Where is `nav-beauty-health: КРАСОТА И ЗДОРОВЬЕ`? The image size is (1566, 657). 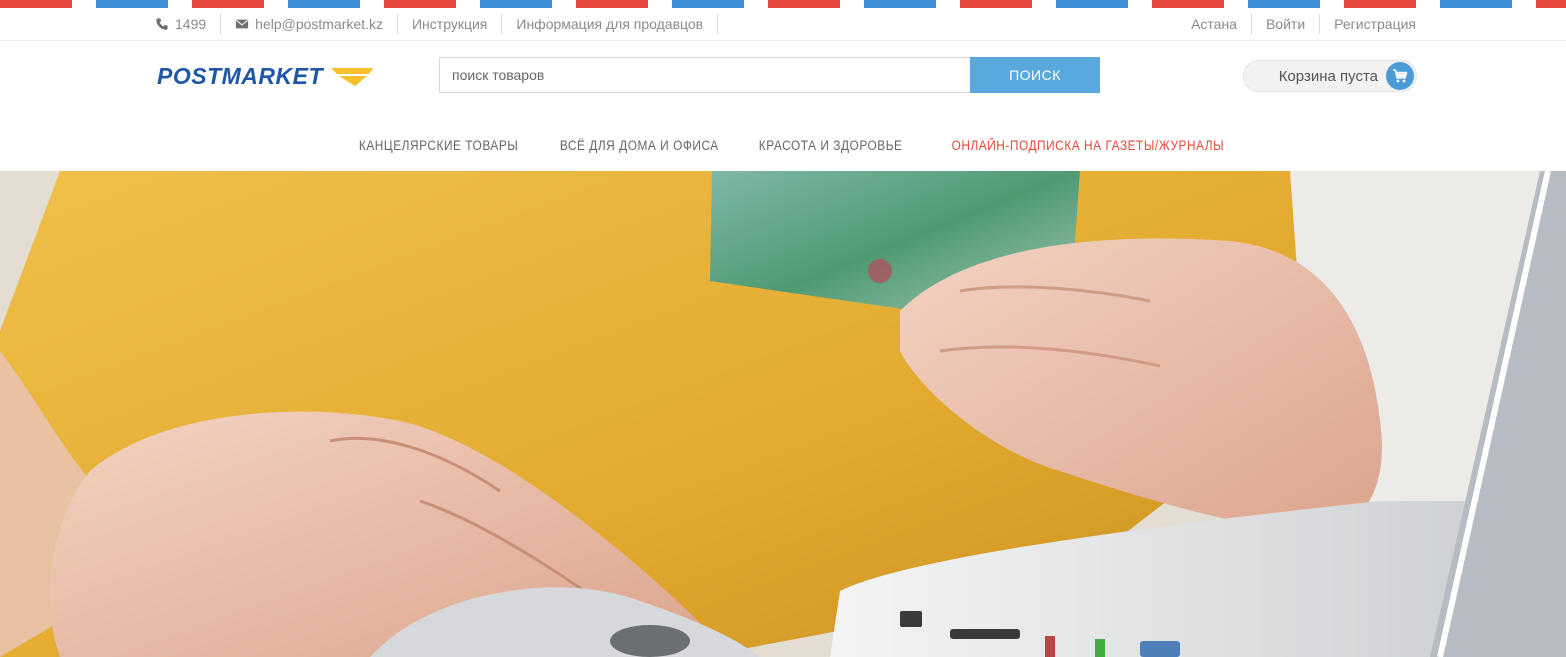
nav-beauty-health: КРАСОТА И ЗДОРОВЬЕ is located at coordinates (830, 150).